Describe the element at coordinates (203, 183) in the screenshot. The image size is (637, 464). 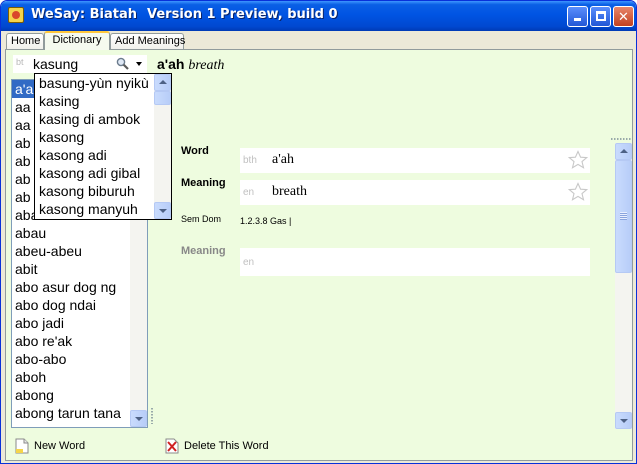
I see `meaning-label: Meaning` at that location.